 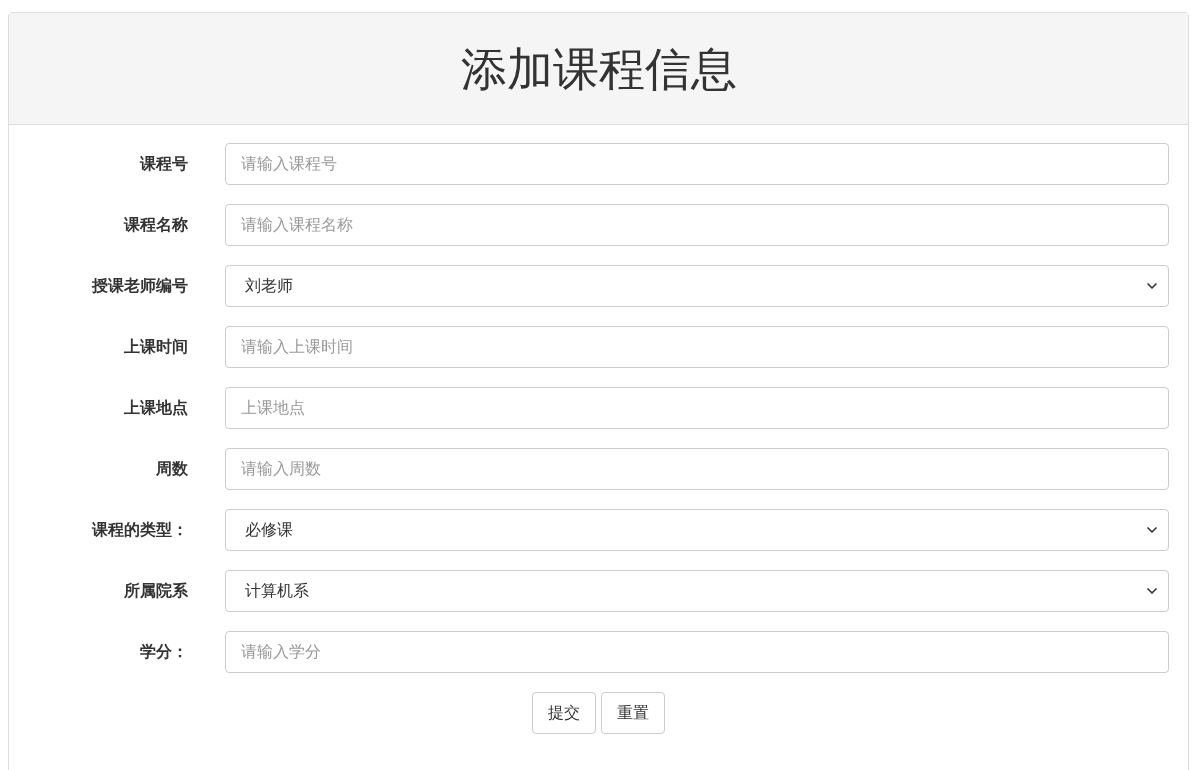 I want to click on select-field: 刘老师, so click(x=697, y=286).